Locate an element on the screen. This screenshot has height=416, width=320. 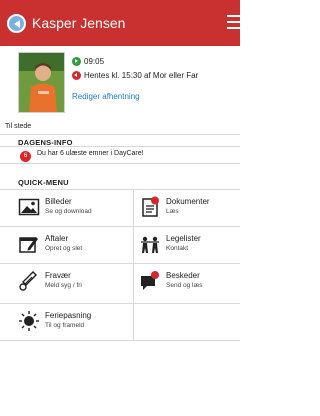
tile-sublabel: Se og download is located at coordinates (68, 211).